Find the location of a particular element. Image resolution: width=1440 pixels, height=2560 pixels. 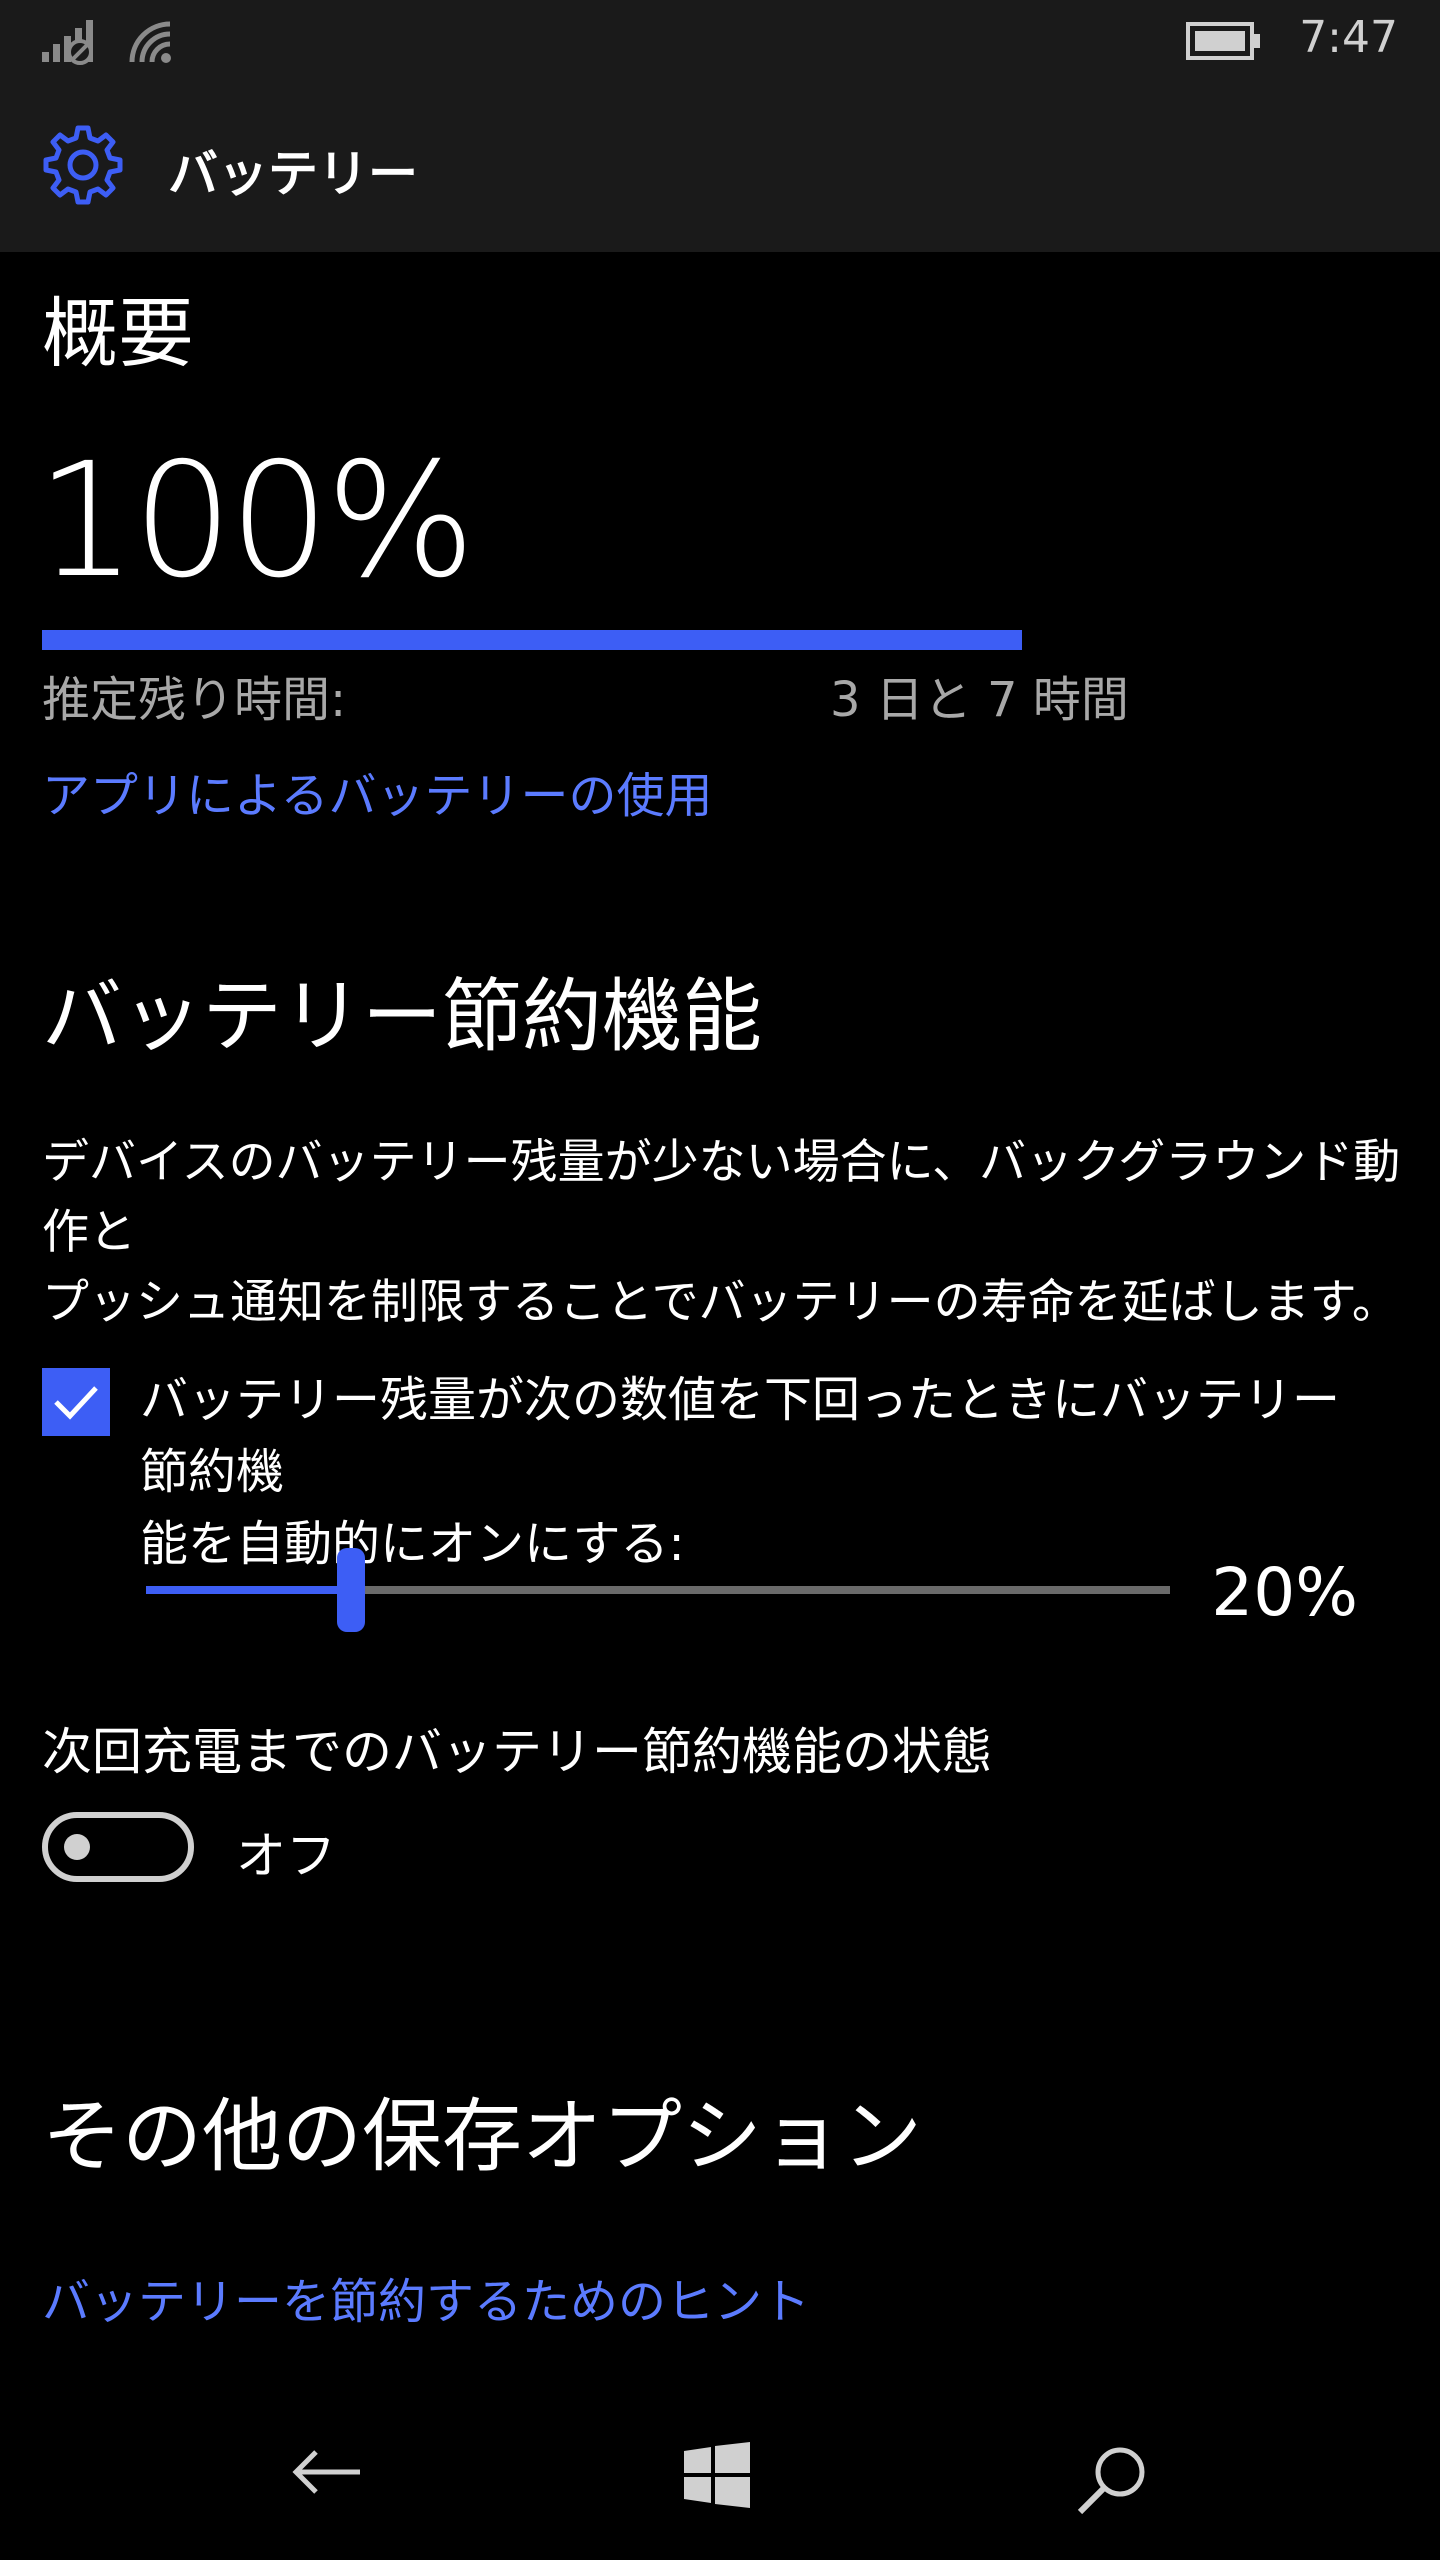

battery-tips-link: バッテリーを節約するためのヒント is located at coordinates (426, 2297).